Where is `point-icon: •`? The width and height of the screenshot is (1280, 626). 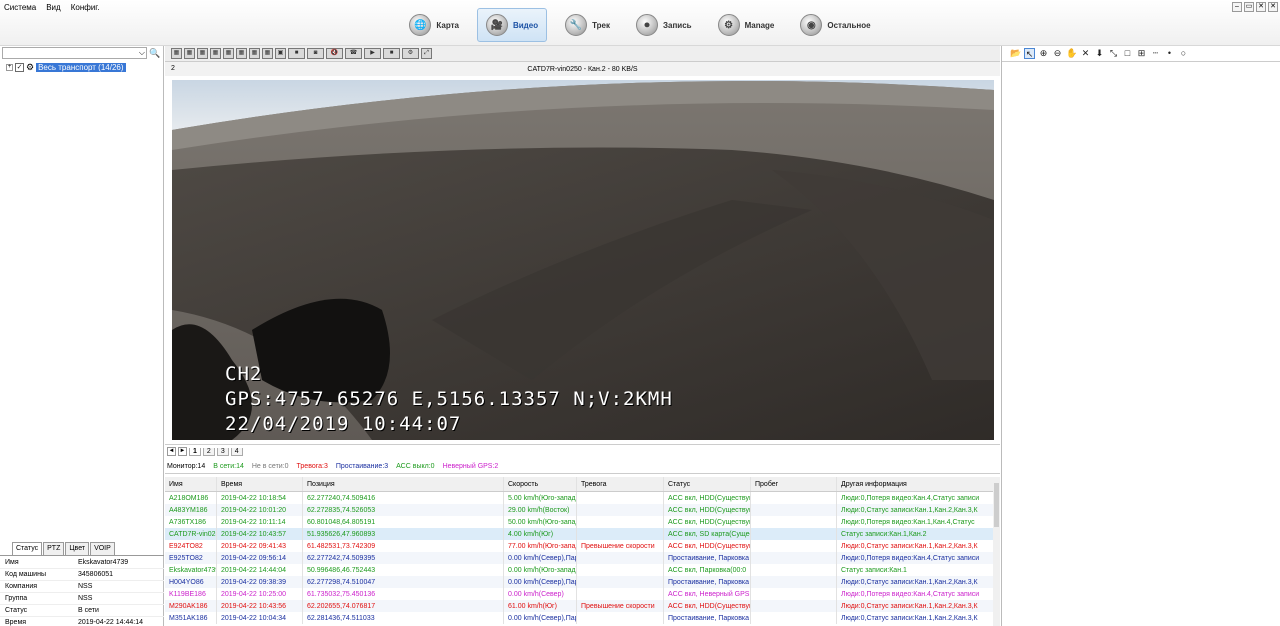
point-icon: • is located at coordinates (1169, 53).